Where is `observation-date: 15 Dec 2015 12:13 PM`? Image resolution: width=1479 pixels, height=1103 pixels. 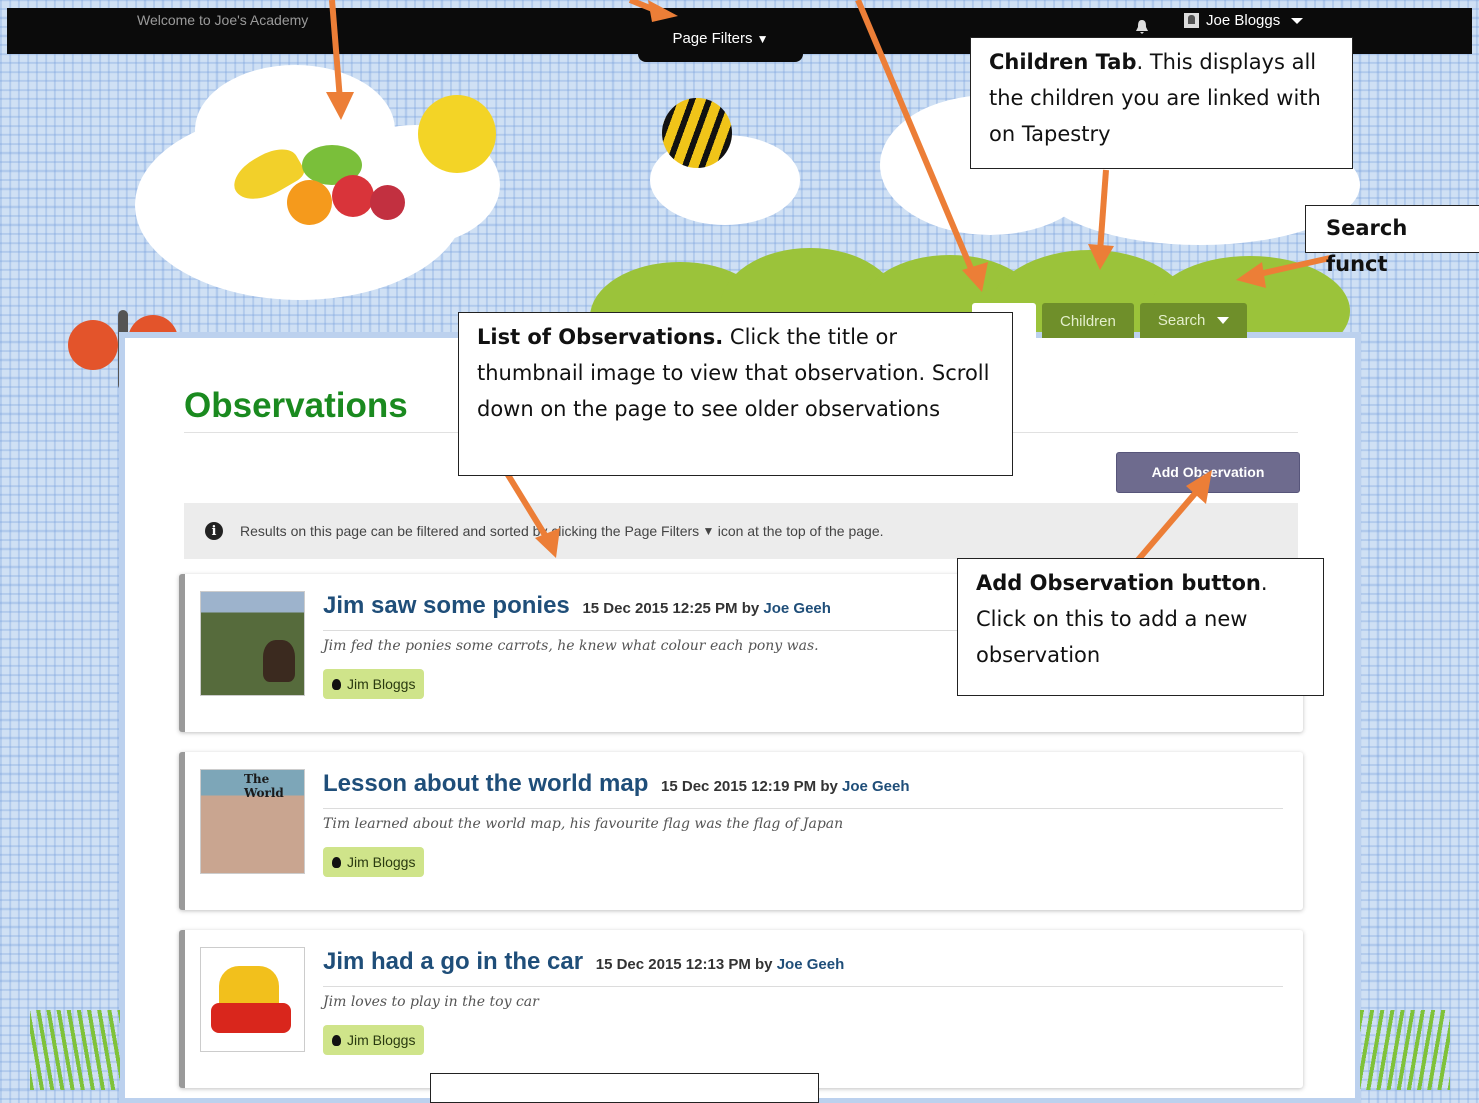 observation-date: 15 Dec 2015 12:13 PM is located at coordinates (673, 964).